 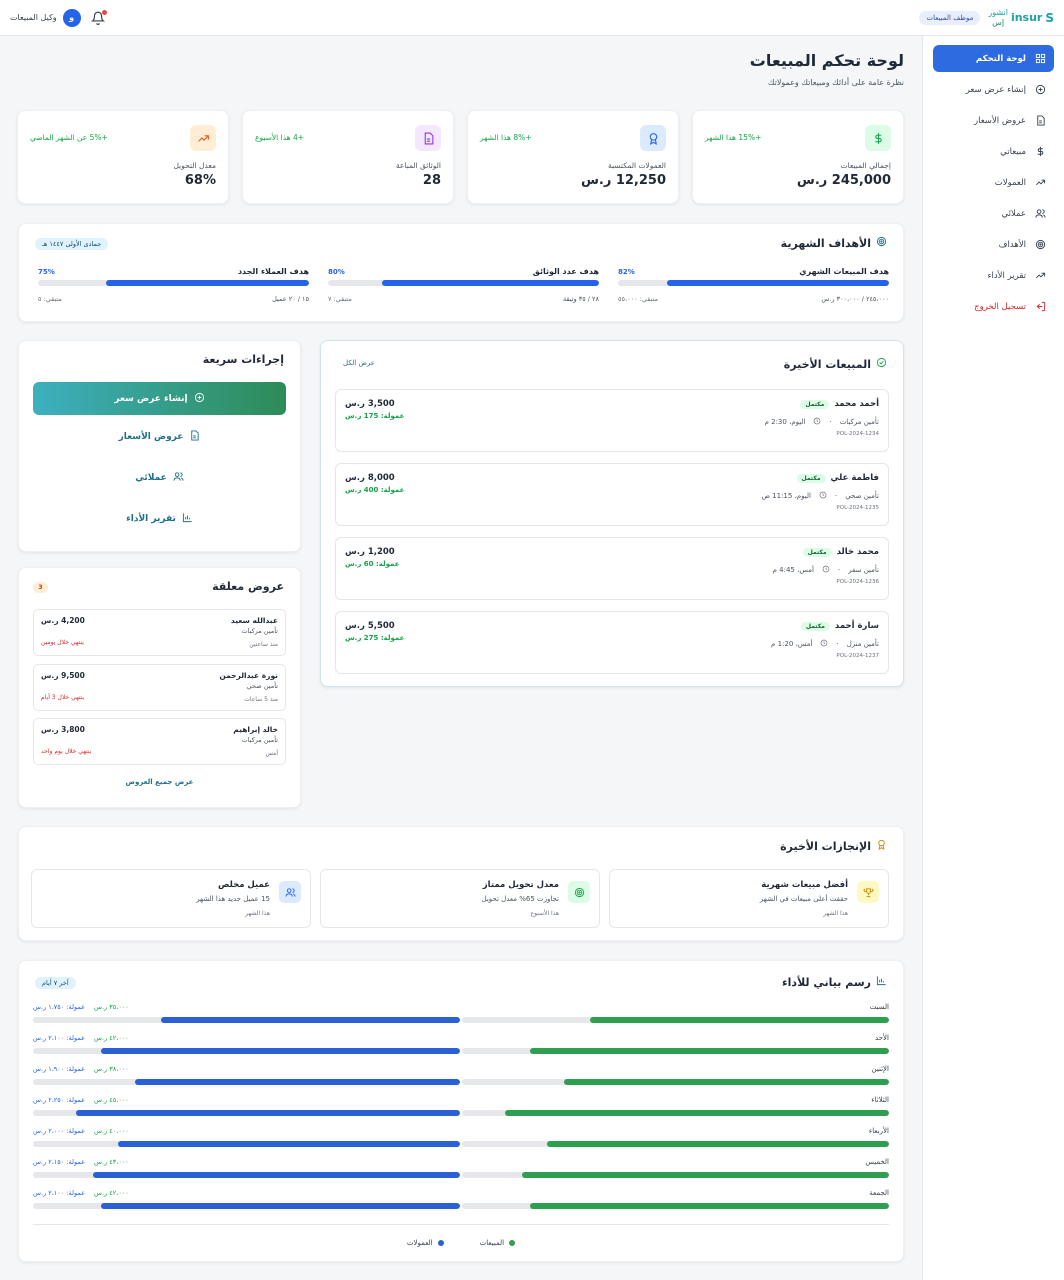 I want to click on view-all-sales-button: عرض الكل, so click(x=359, y=363).